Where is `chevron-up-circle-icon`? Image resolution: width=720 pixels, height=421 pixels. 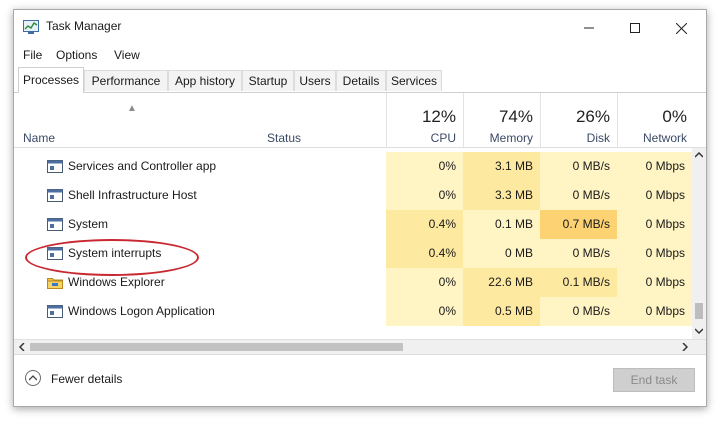
chevron-up-circle-icon is located at coordinates (33, 378).